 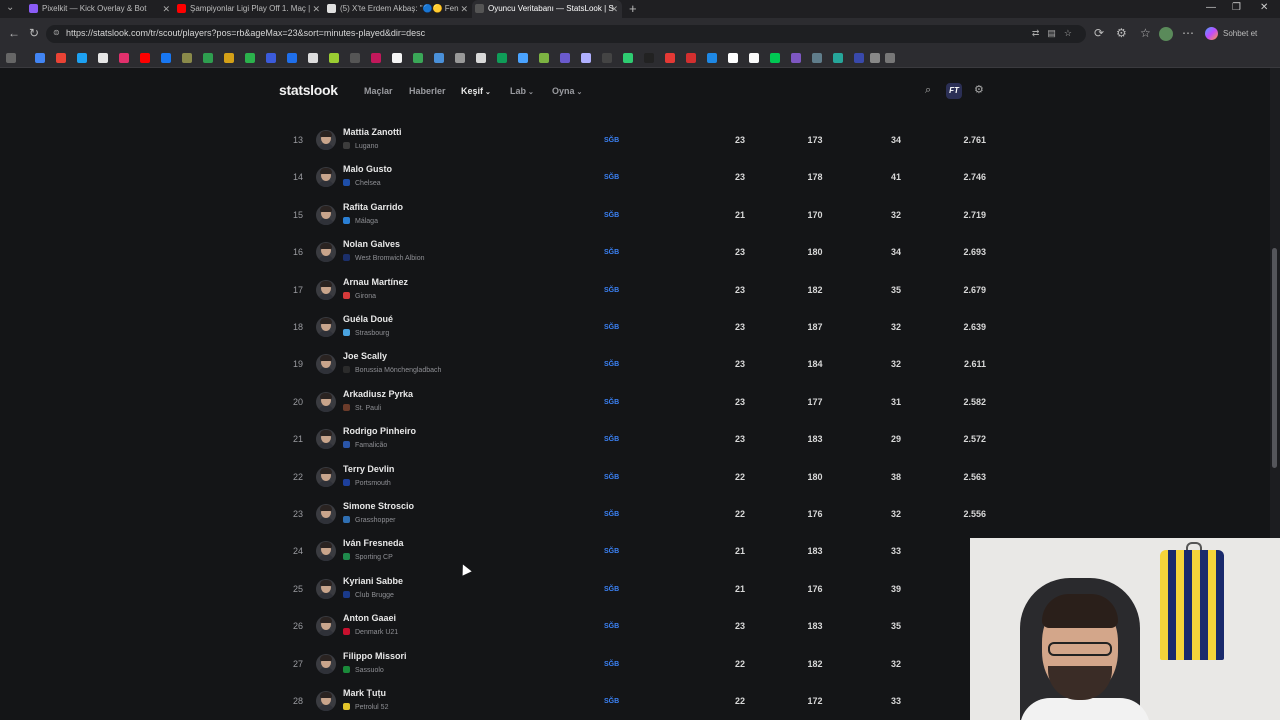 What do you see at coordinates (373, 543) in the screenshot?
I see `player-name: Iván Fresneda` at bounding box center [373, 543].